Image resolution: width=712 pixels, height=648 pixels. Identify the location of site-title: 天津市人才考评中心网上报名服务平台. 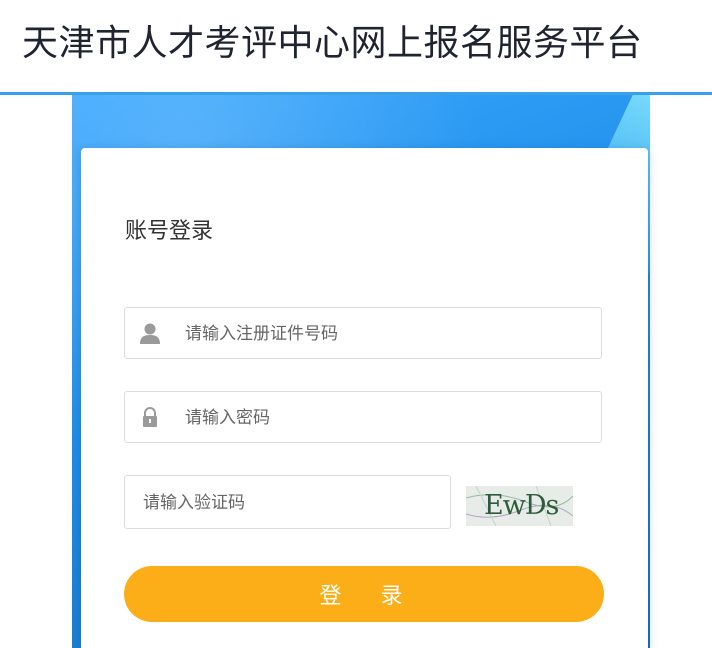
(332, 43).